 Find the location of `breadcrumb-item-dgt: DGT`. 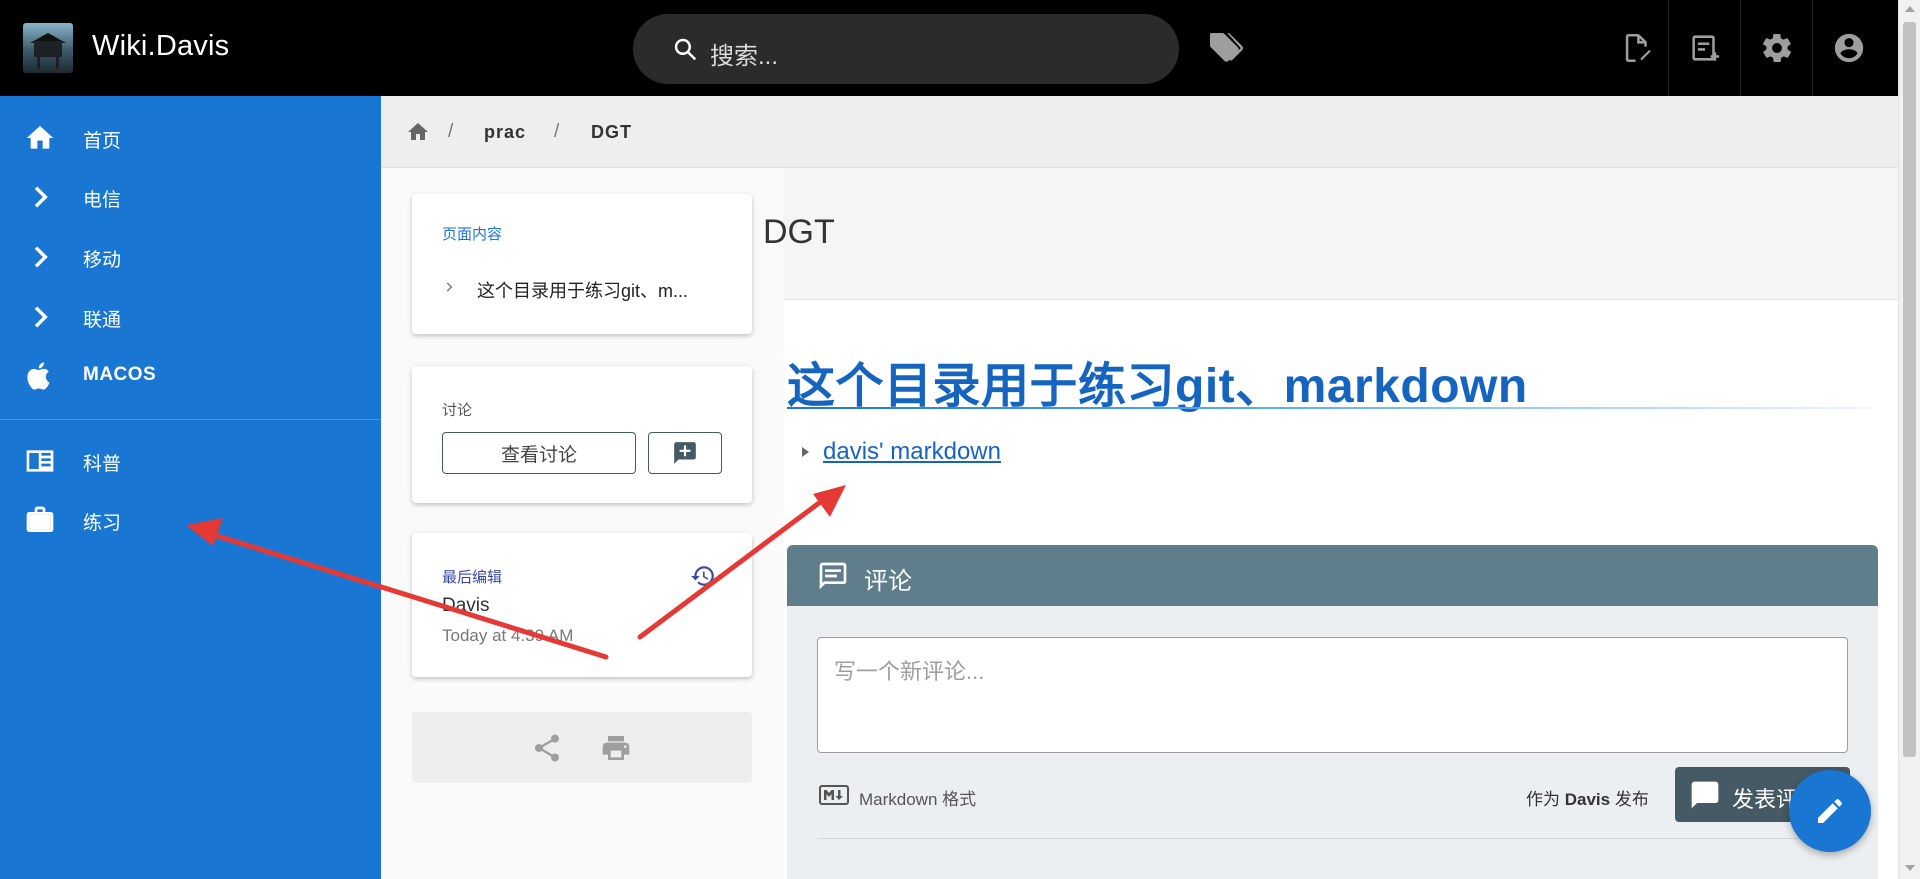

breadcrumb-item-dgt: DGT is located at coordinates (611, 132).